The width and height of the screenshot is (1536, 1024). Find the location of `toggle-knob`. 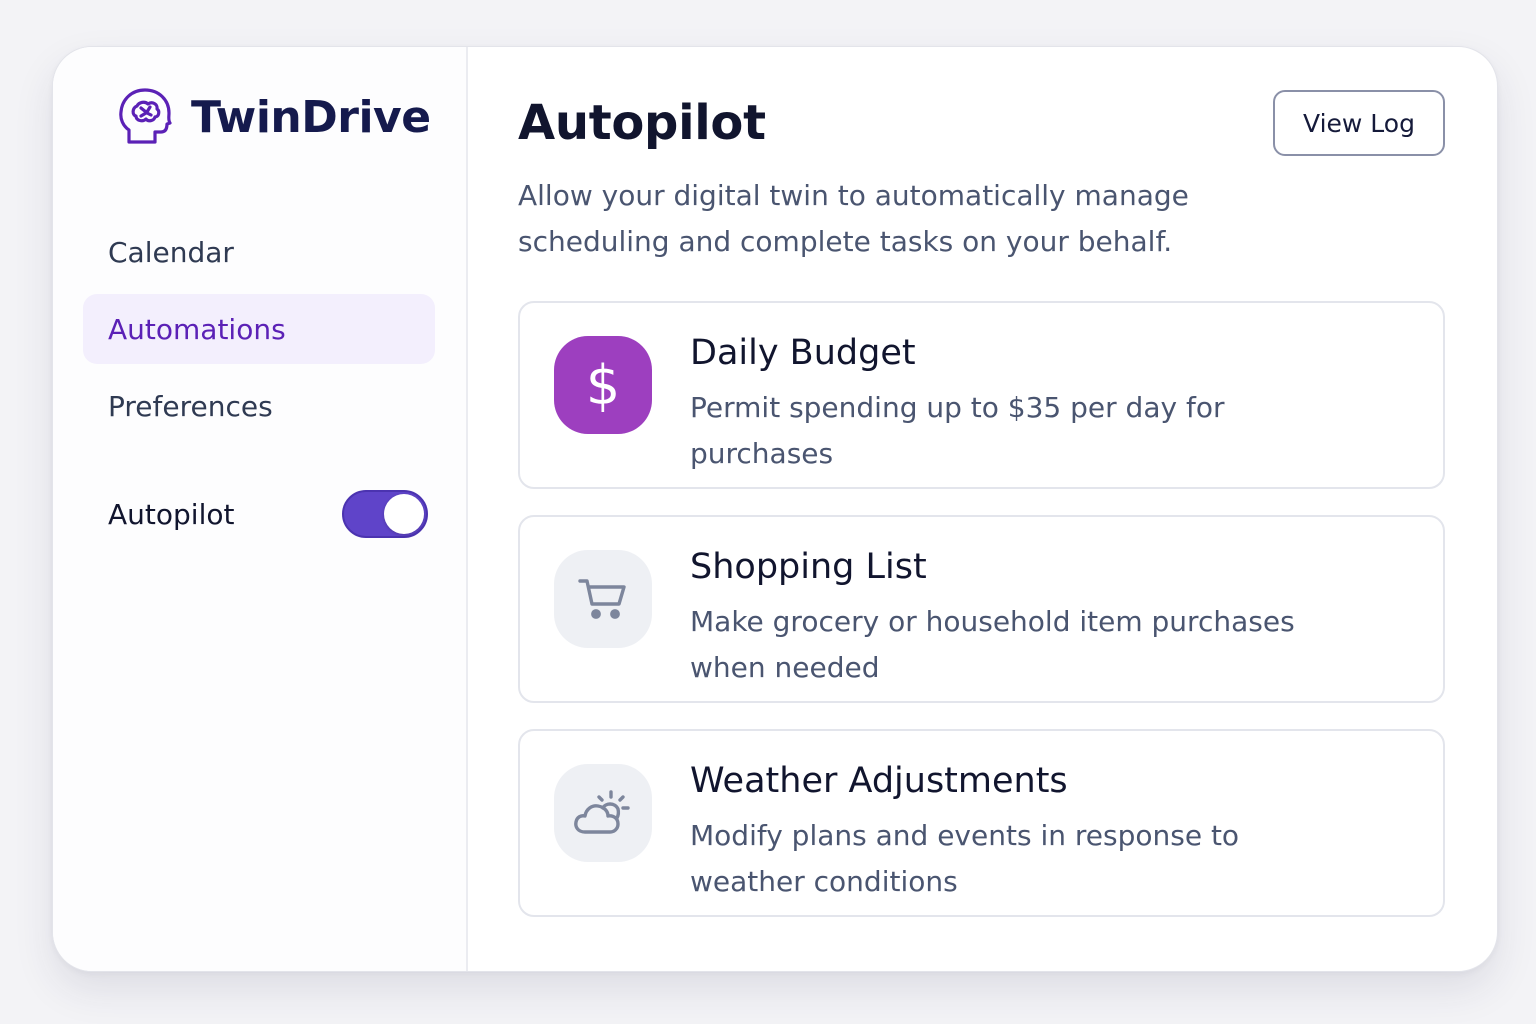

toggle-knob is located at coordinates (404, 514).